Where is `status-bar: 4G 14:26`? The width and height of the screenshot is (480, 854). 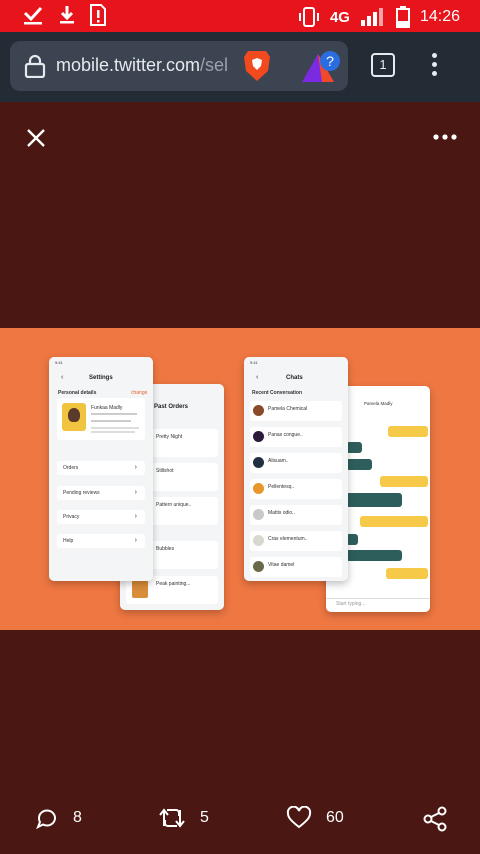
status-bar: 4G 14:26 is located at coordinates (240, 16).